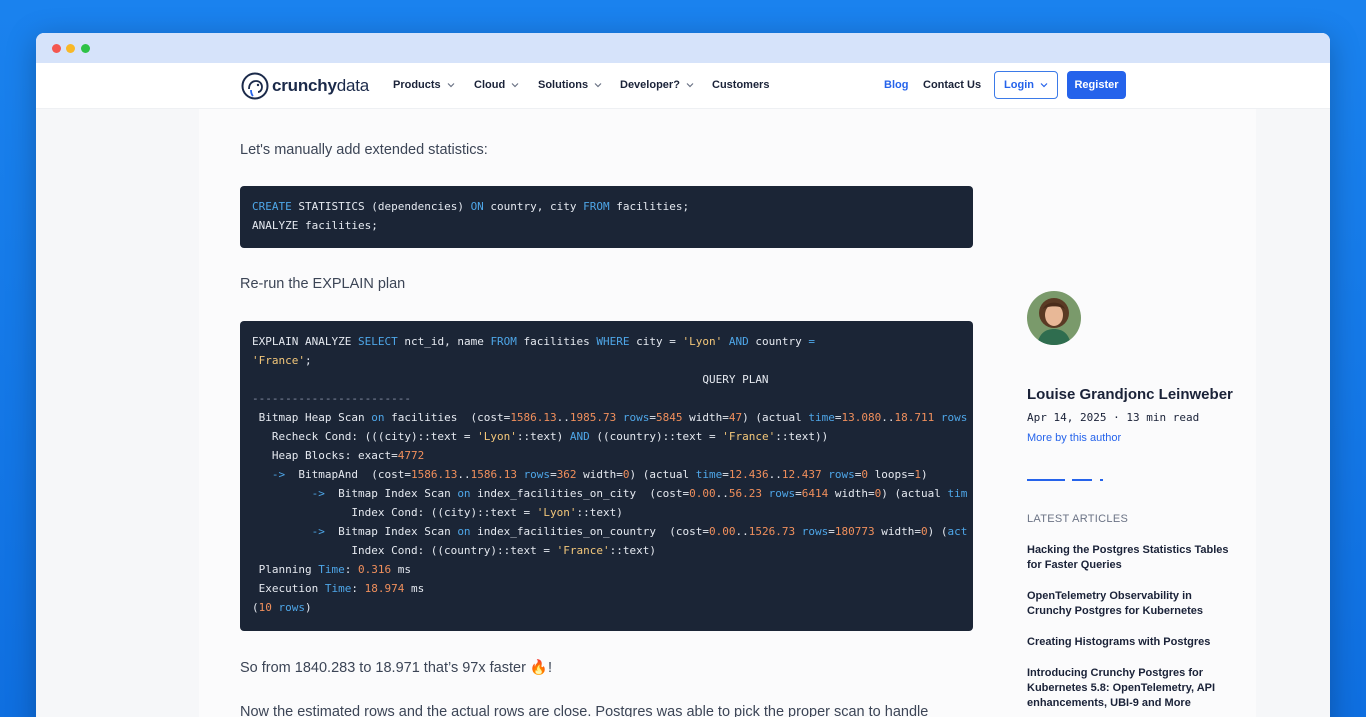 Image resolution: width=1366 pixels, height=717 pixels. Describe the element at coordinates (1096, 85) in the screenshot. I see `register-button: Register` at that location.